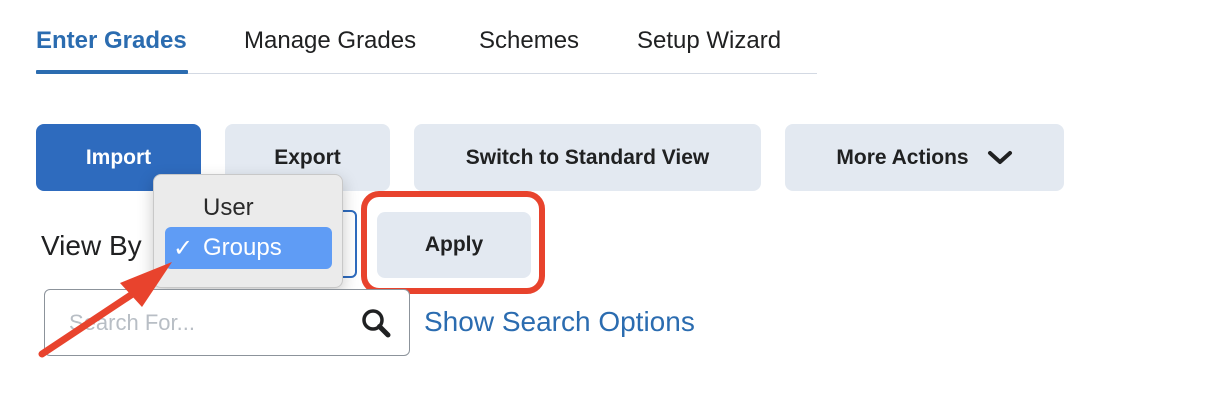  I want to click on view-by-dropdown-menu: User ✓ Groups, so click(248, 231).